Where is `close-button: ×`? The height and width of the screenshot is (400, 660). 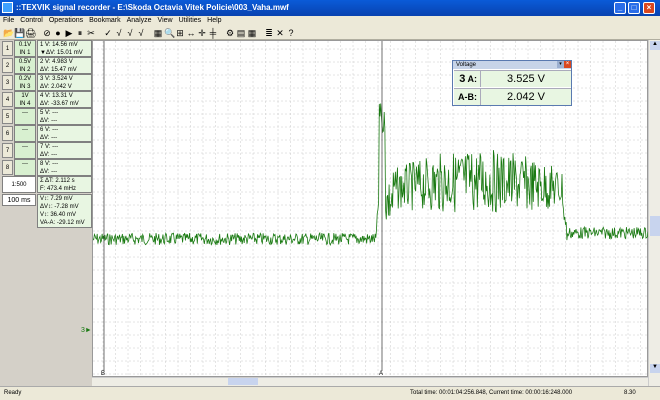
close-button: × is located at coordinates (649, 8).